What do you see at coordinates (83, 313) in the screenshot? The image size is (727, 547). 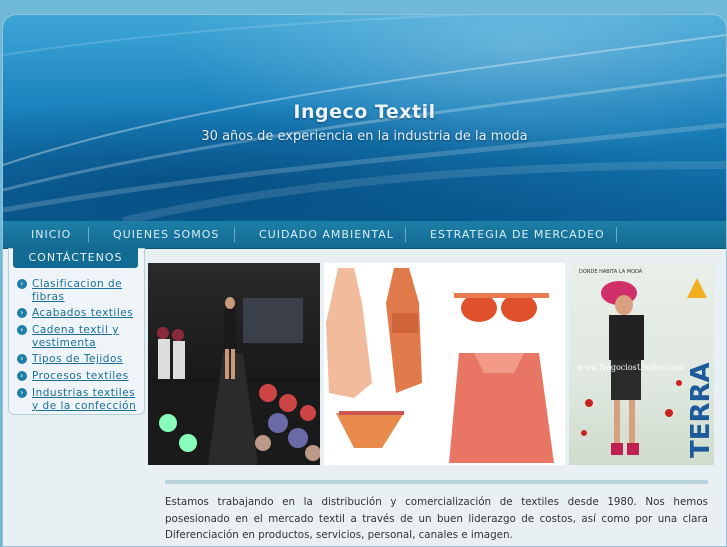 I see `sidebar-item-label: Acabados textiles` at bounding box center [83, 313].